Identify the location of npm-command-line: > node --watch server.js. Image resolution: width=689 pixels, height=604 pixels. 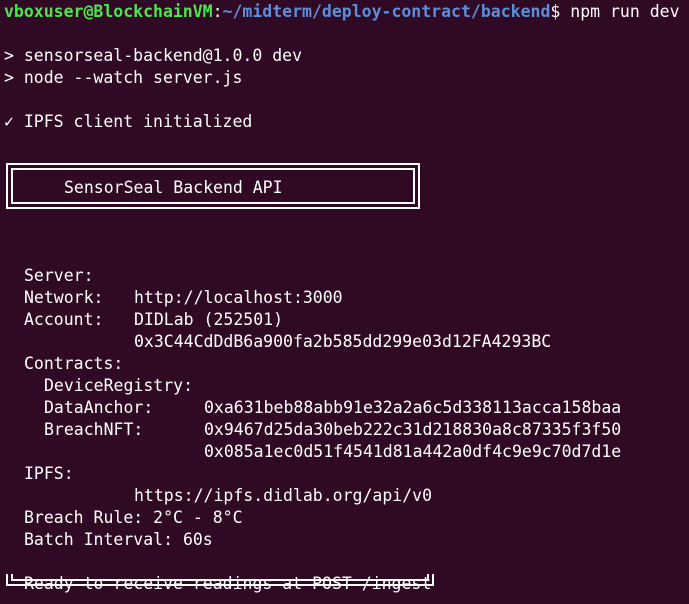
(123, 77).